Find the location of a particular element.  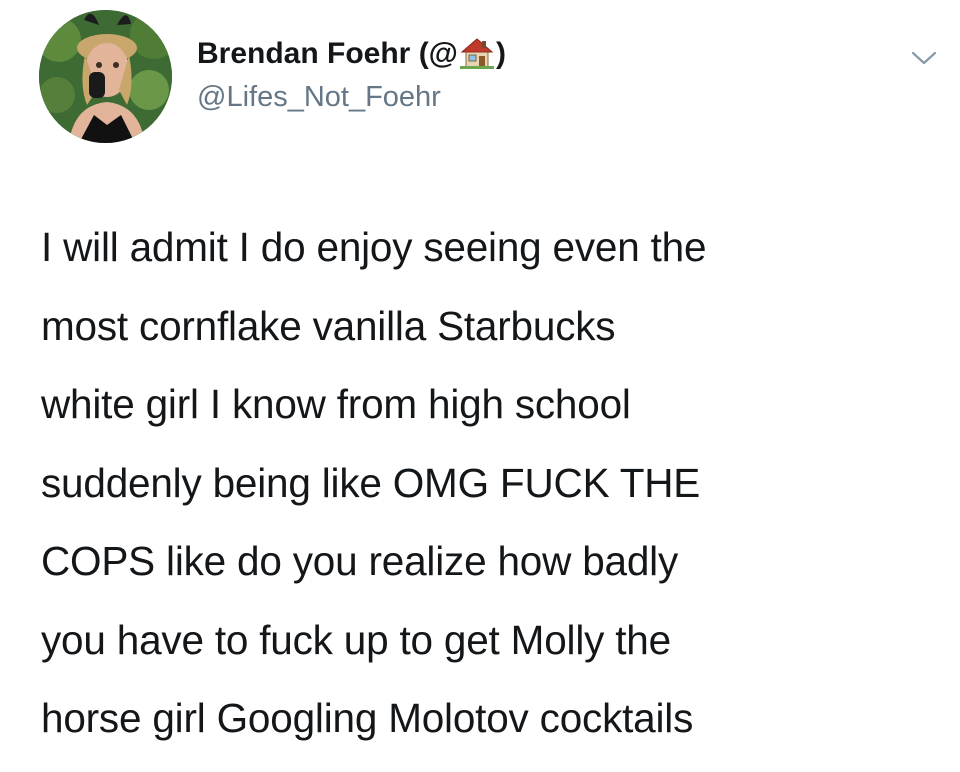

user-handle: @Lifes_Not_Foehr is located at coordinates (351, 97).